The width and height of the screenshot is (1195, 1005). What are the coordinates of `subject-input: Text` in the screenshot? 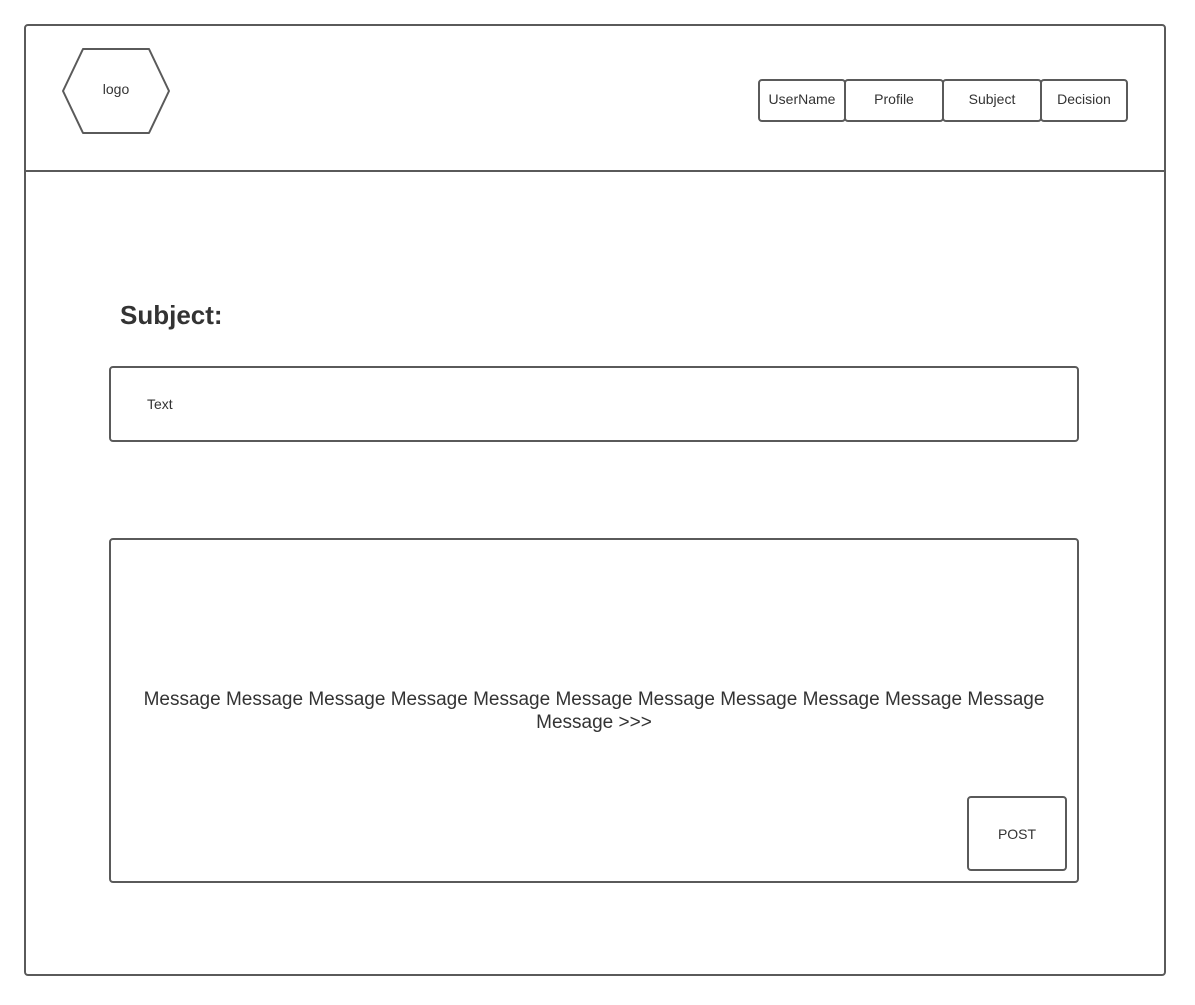 It's located at (594, 404).